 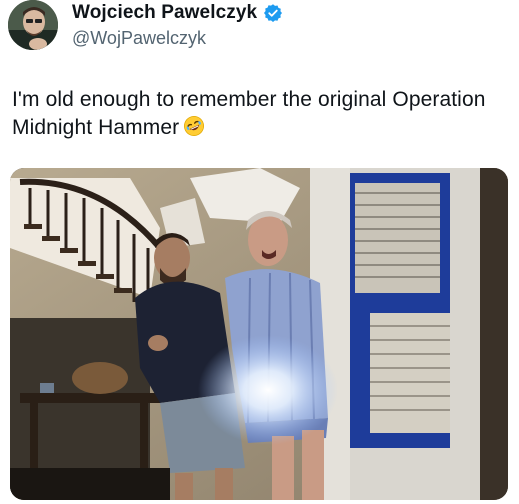 I want to click on avatar, so click(x=33, y=25).